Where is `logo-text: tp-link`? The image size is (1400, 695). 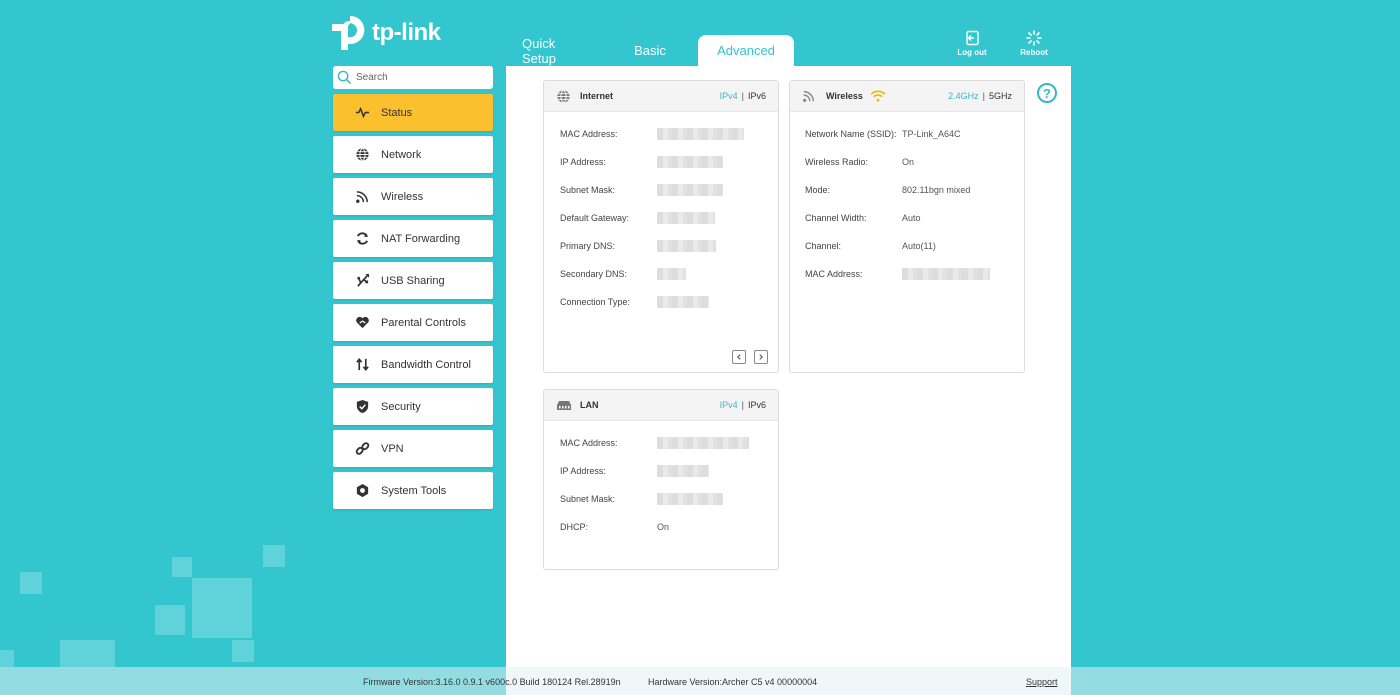
logo-text: tp-link is located at coordinates (406, 32).